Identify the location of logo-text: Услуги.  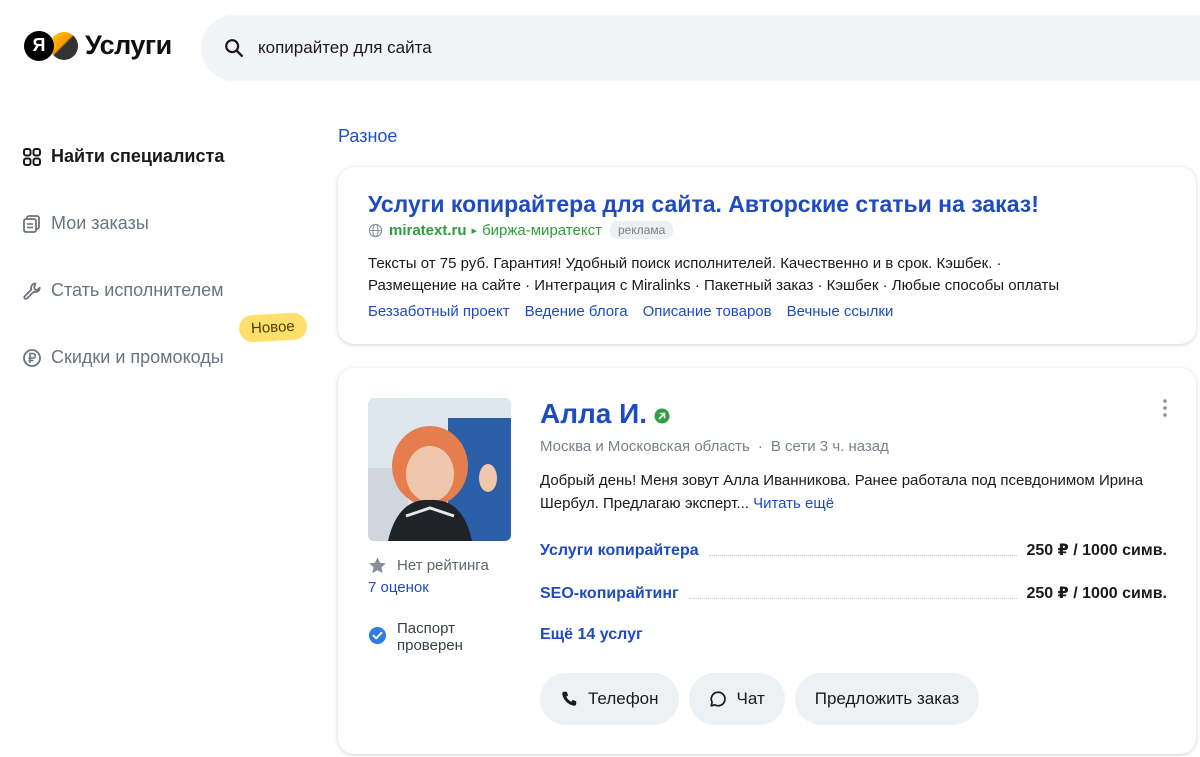
(128, 45).